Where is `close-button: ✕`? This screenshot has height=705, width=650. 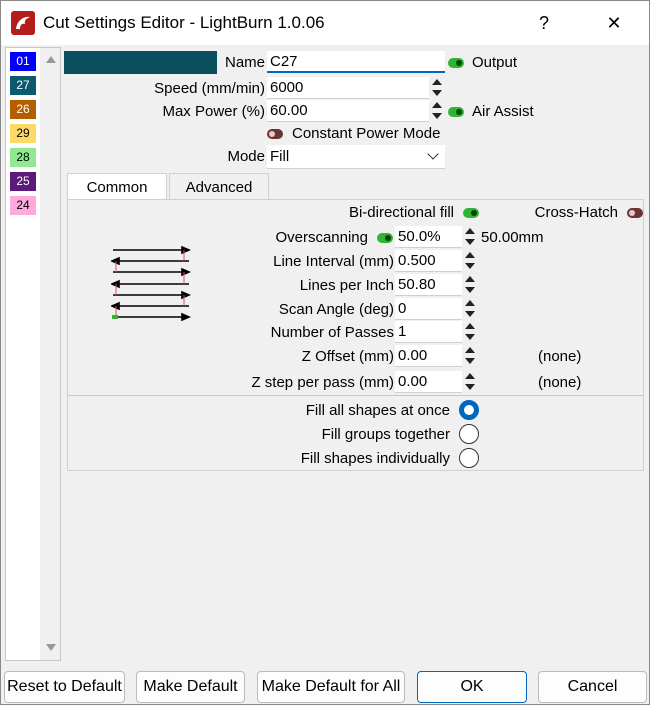
close-button: ✕ is located at coordinates (614, 23).